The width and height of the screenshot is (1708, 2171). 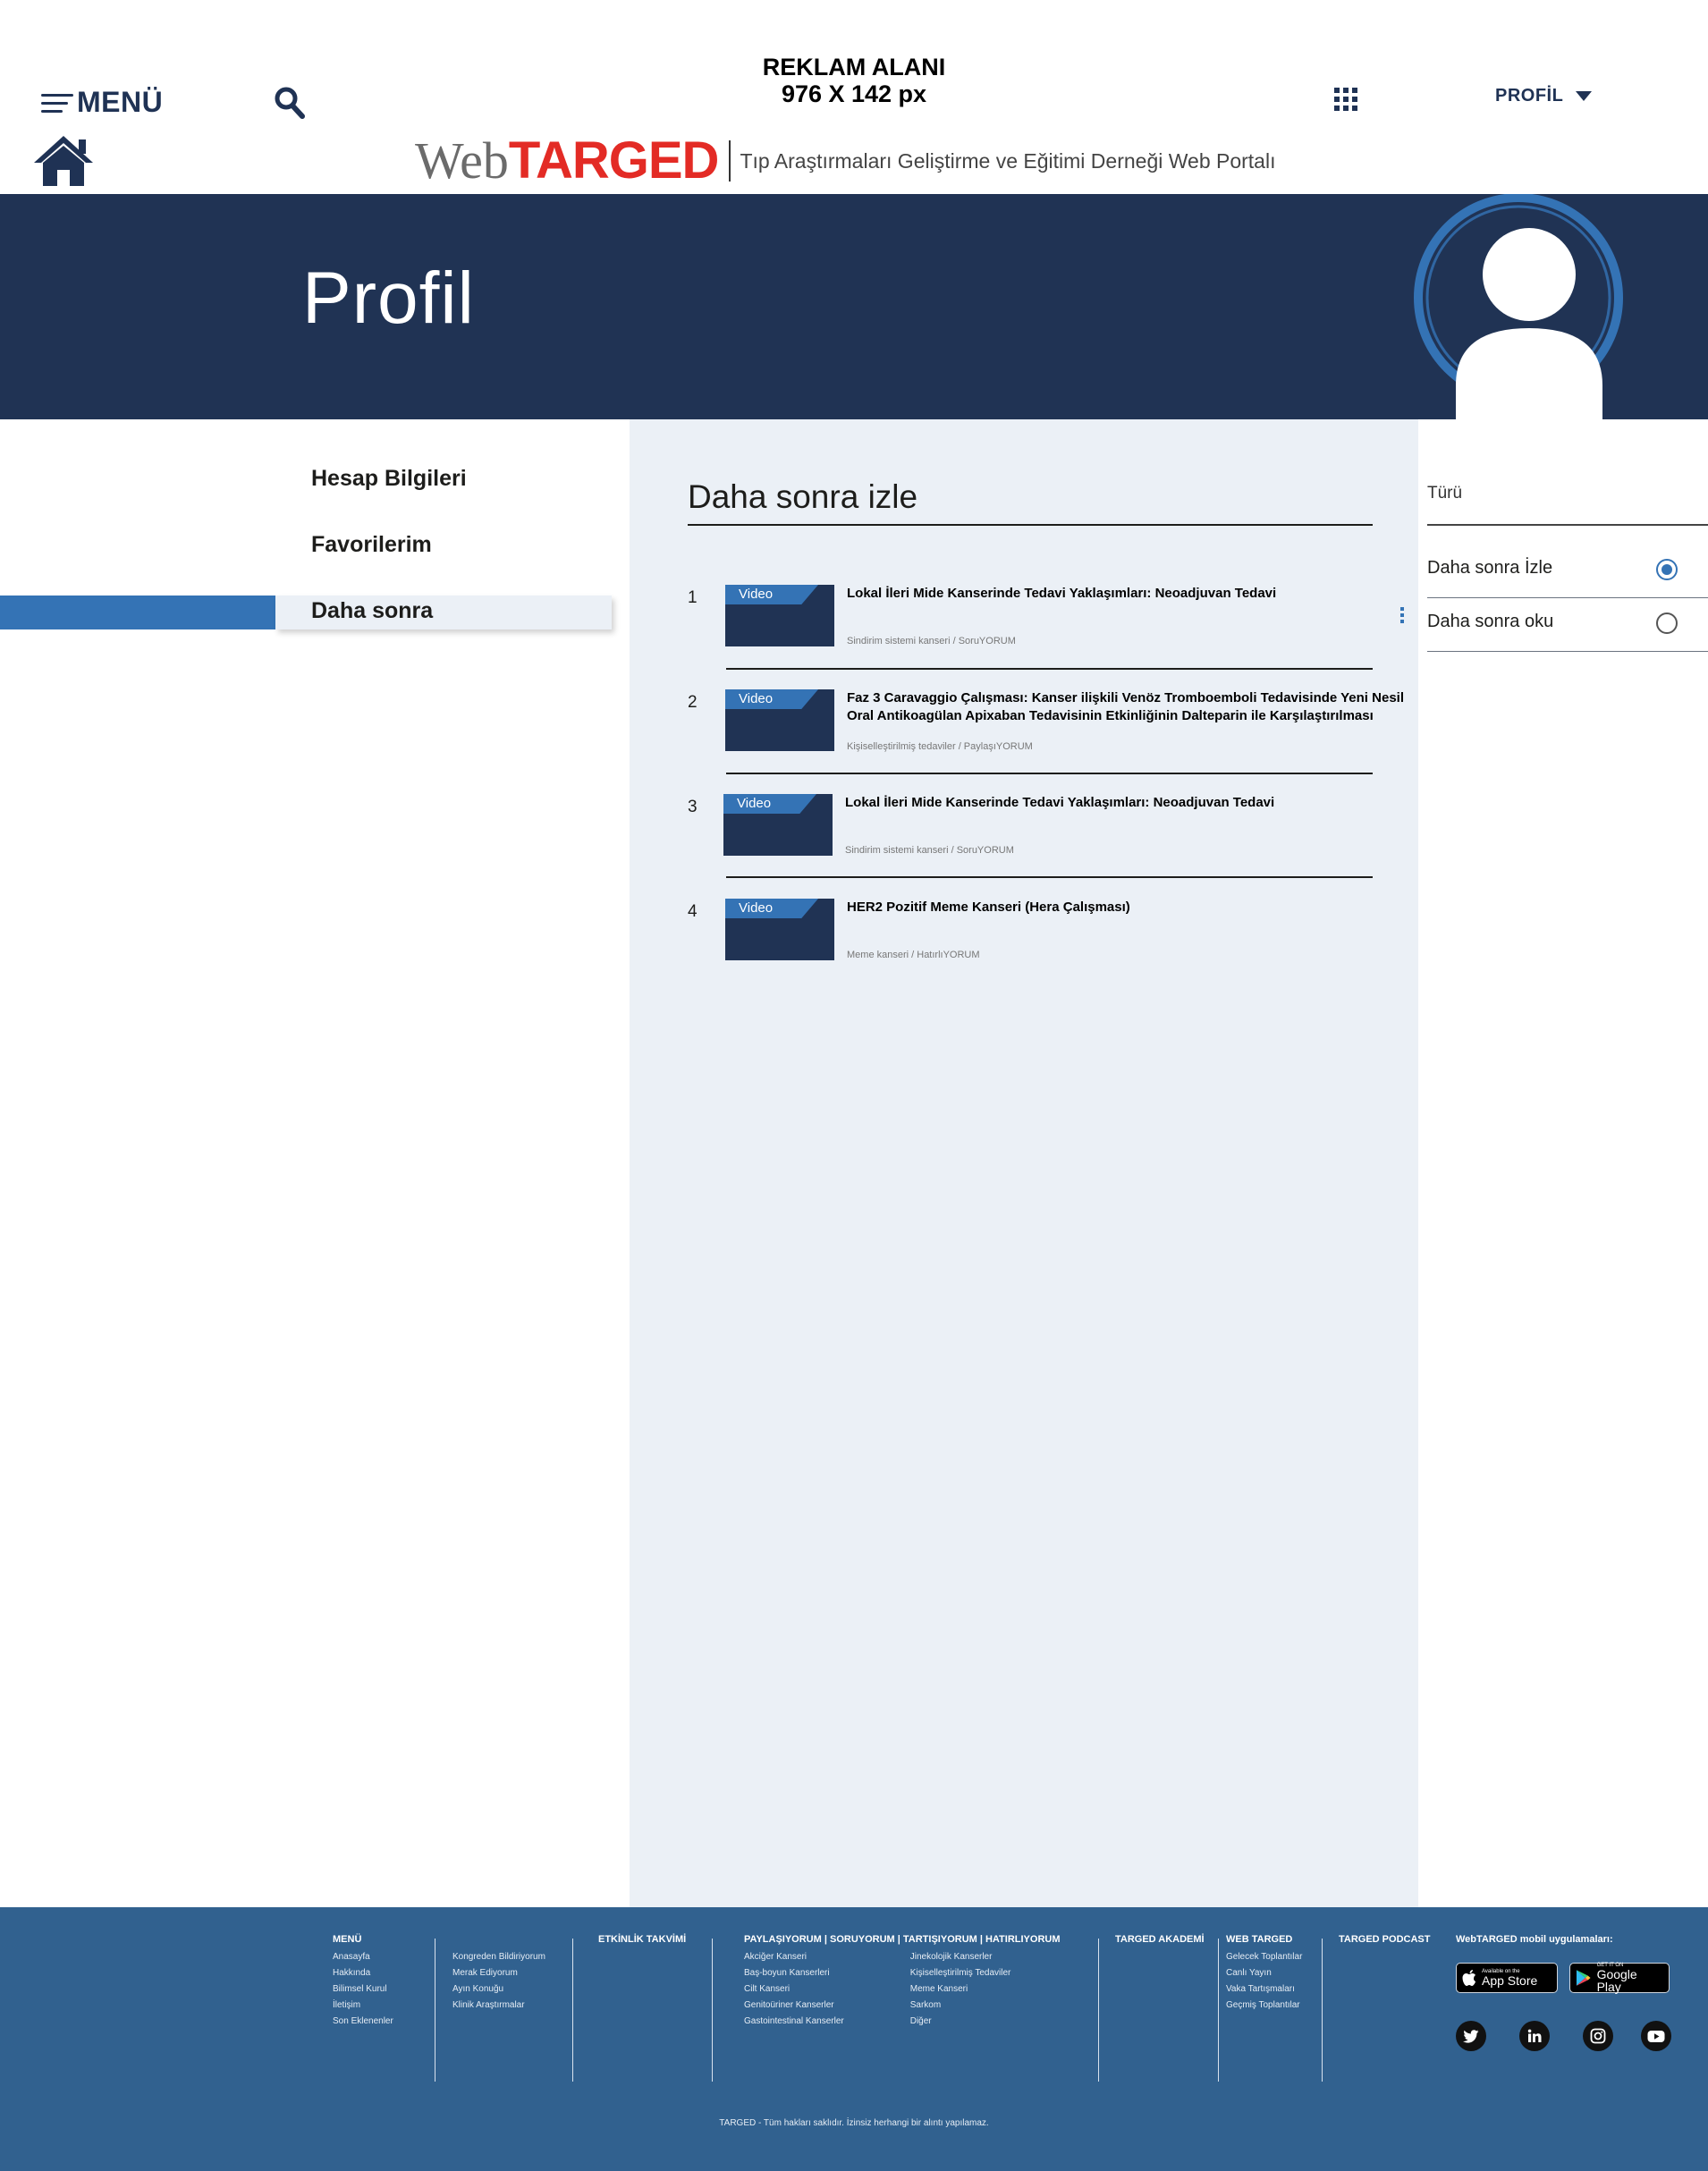 What do you see at coordinates (63, 161) in the screenshot?
I see `home-icon` at bounding box center [63, 161].